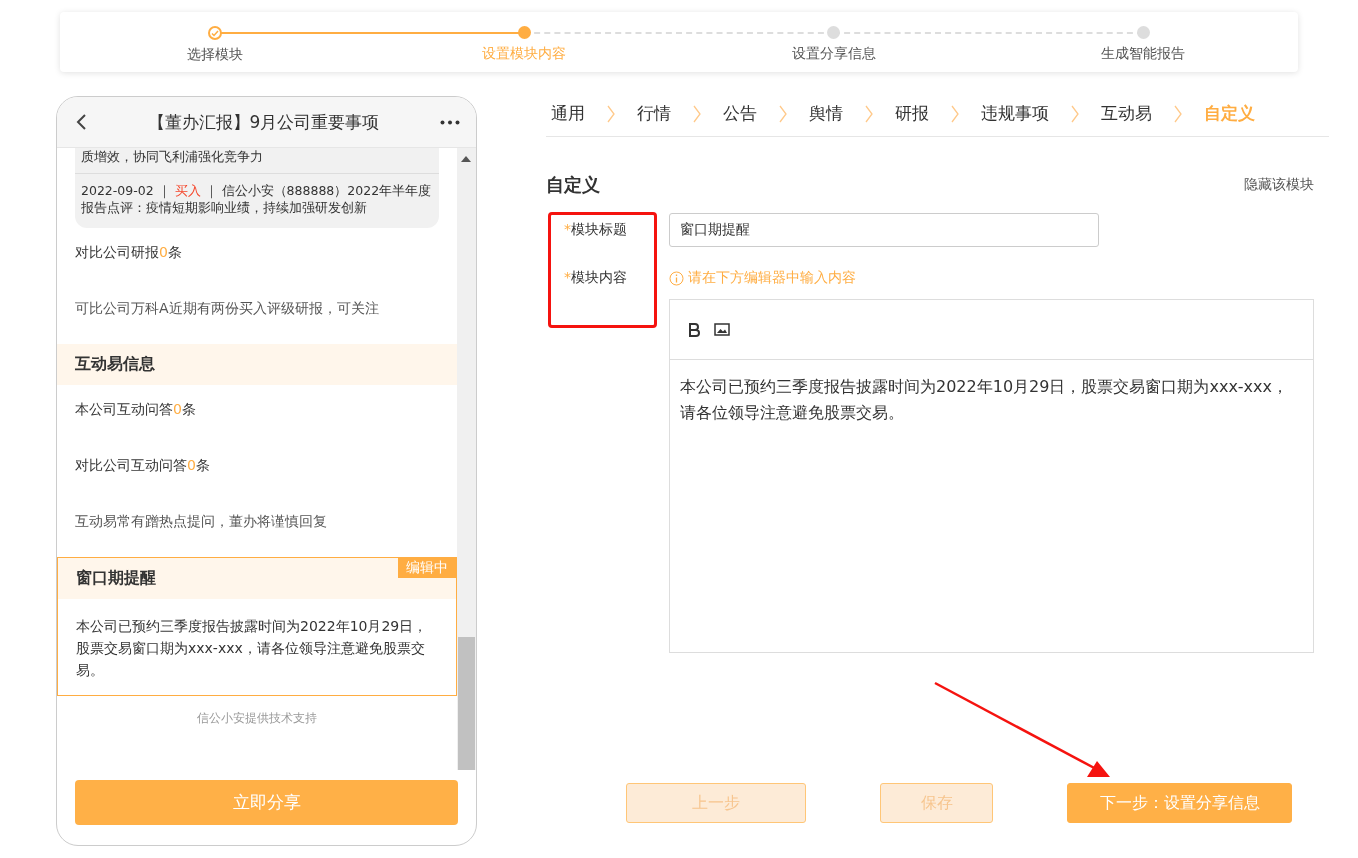 This screenshot has width=1358, height=858. What do you see at coordinates (227, 308) in the screenshot?
I see `note-text: 可比公司万科A近期有两份买入评级研报，可关注` at bounding box center [227, 308].